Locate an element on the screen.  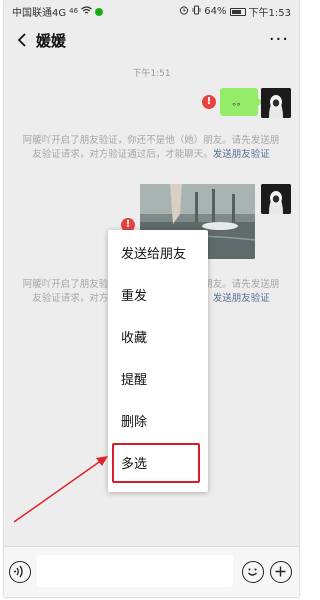
annotation-arrow is located at coordinates (60, 489).